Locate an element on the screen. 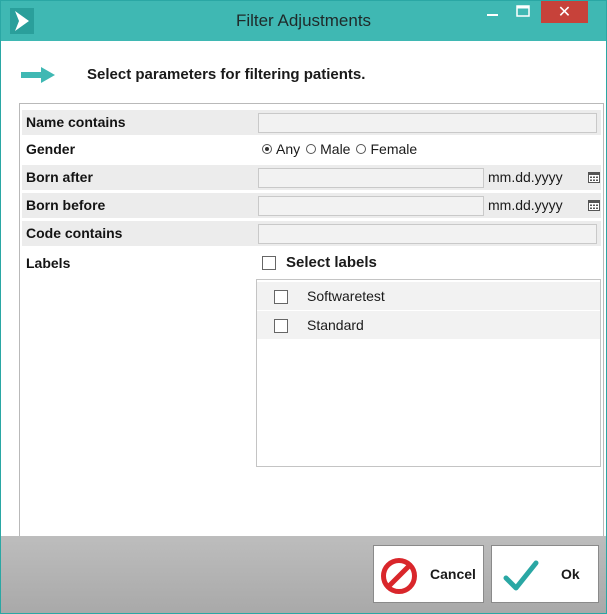 The width and height of the screenshot is (607, 614). gender-female-radio: Female is located at coordinates (386, 149).